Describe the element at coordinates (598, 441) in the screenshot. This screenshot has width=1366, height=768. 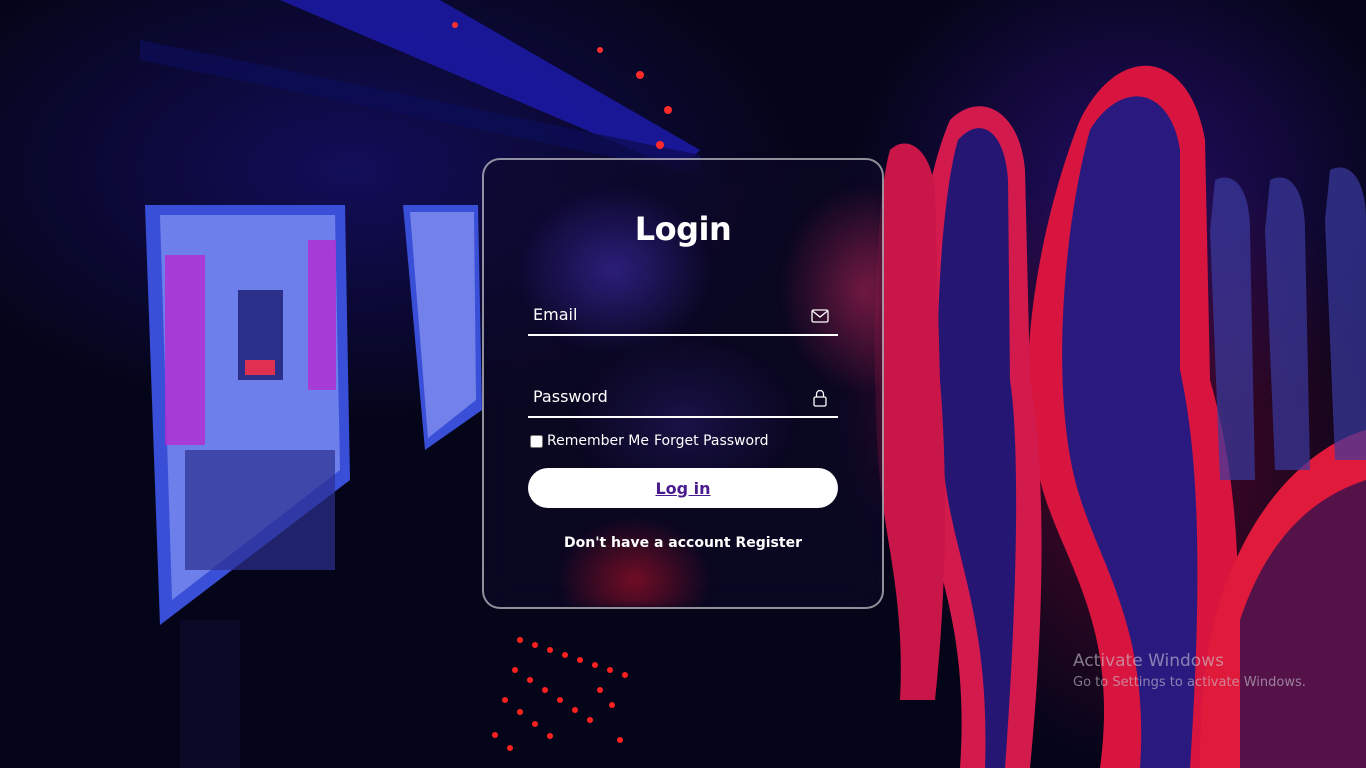
I see `remember-me-label: Remember Me` at that location.